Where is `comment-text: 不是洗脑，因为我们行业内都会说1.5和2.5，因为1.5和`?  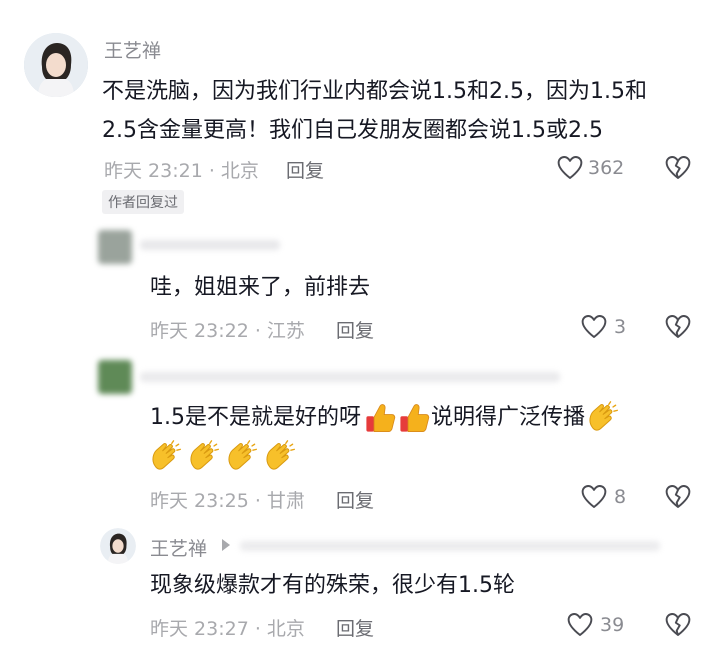
comment-text: 不是洗脑，因为我们行业内都会说1.5和2.5，因为1.5和 is located at coordinates (374, 91).